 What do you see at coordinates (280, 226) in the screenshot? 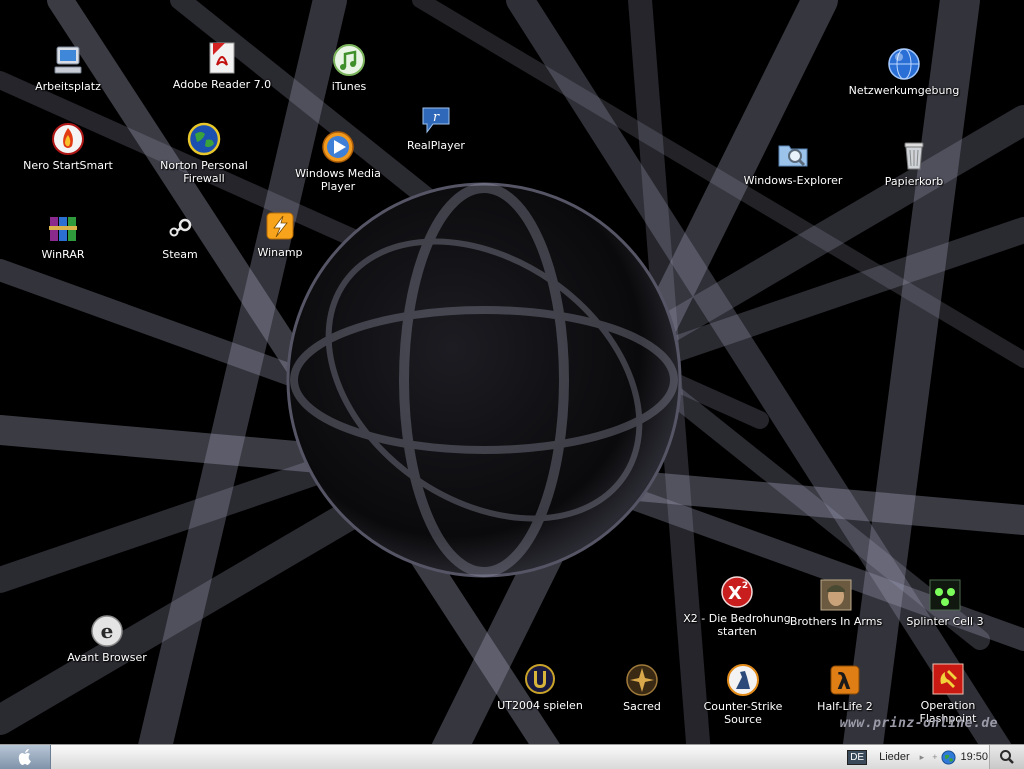
I see `winamp-bolt-icon` at bounding box center [280, 226].